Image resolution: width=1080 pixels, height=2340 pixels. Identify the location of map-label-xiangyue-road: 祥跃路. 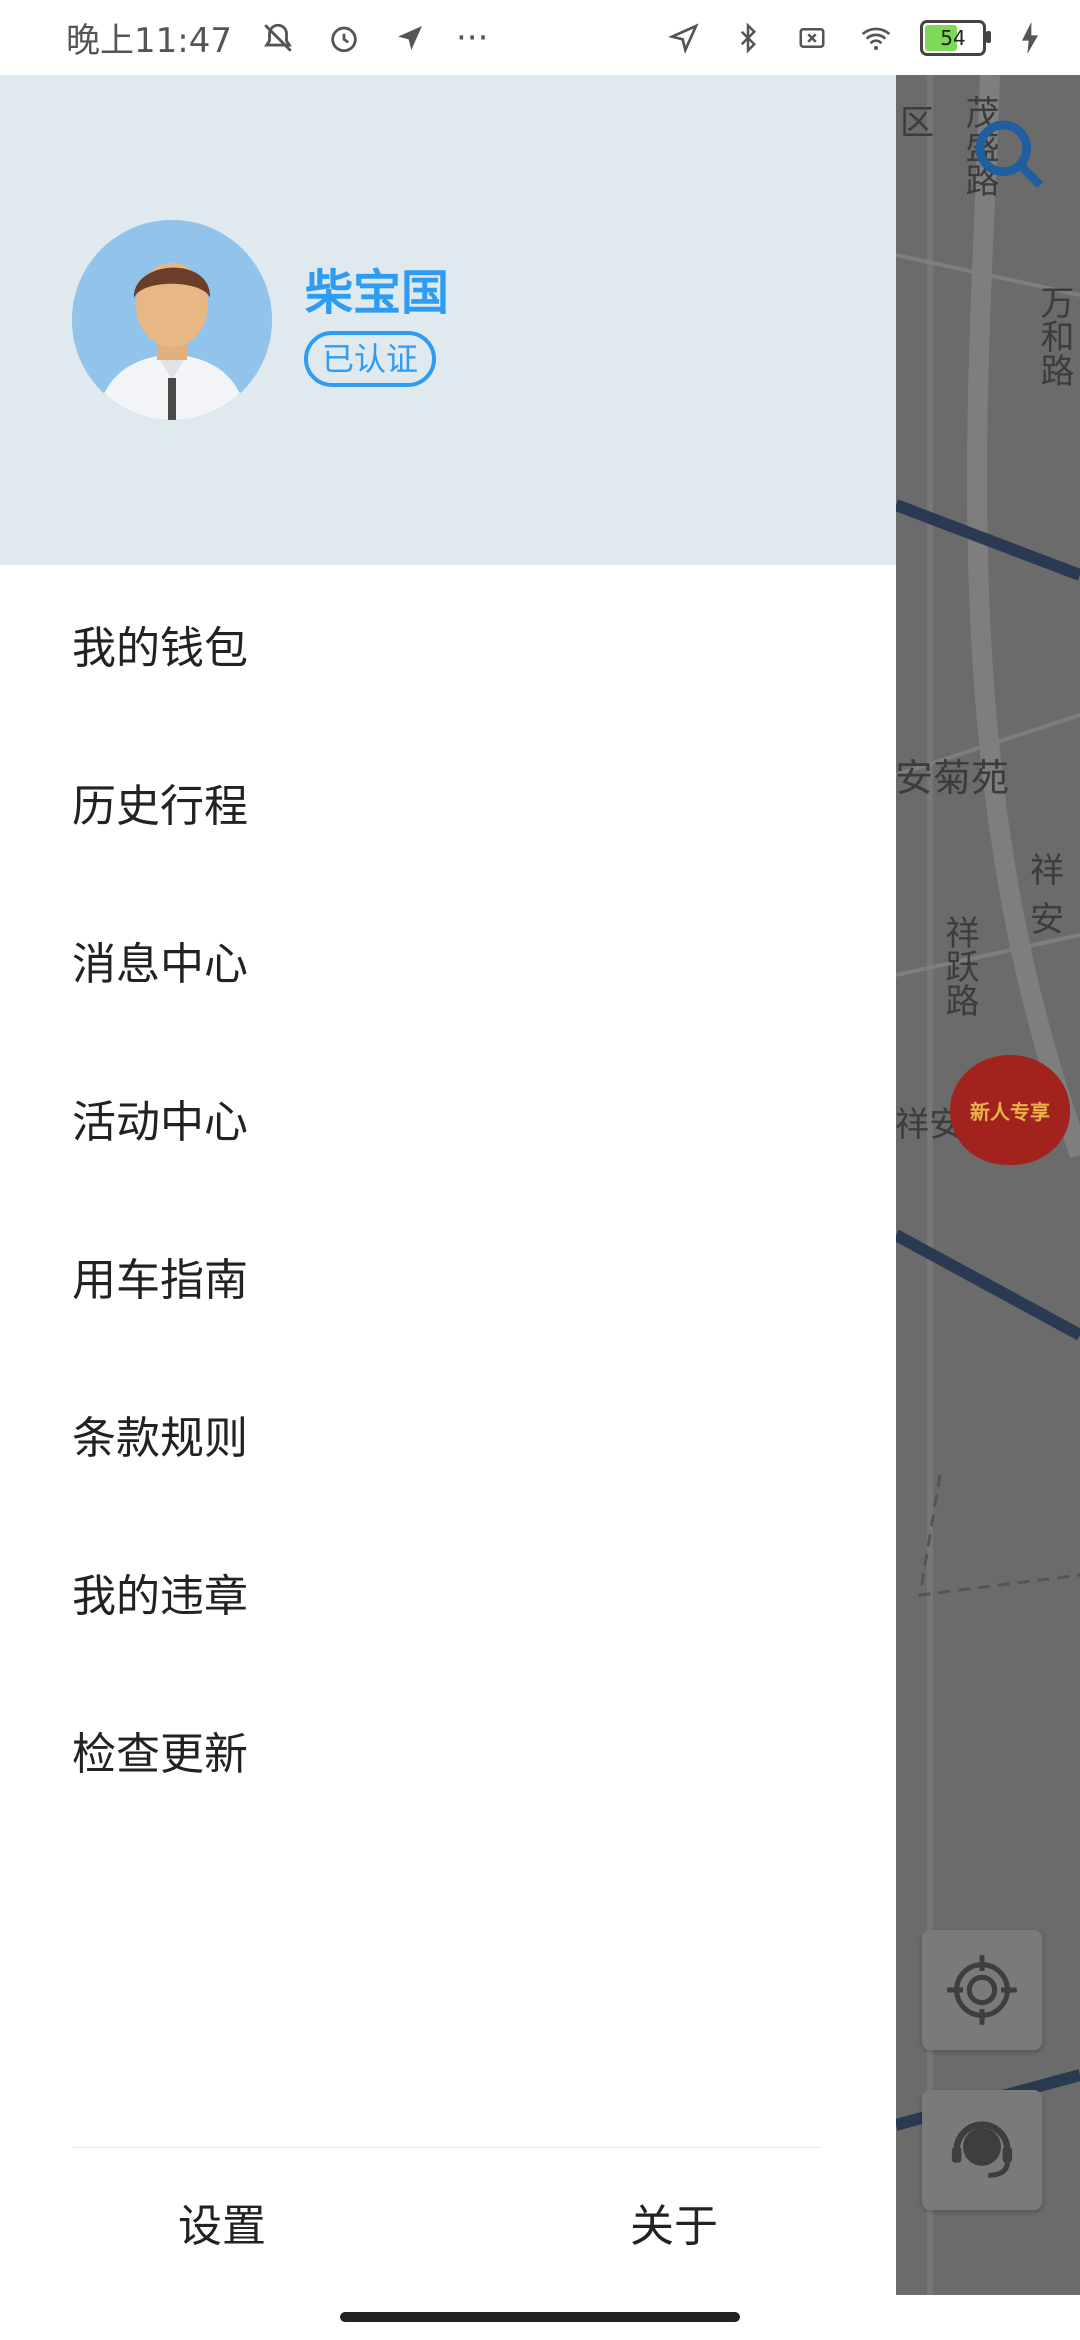
(959, 966).